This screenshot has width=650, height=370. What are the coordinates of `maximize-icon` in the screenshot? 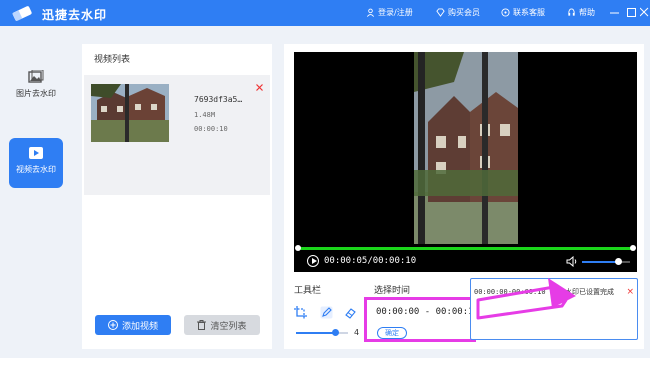 It's located at (631, 12).